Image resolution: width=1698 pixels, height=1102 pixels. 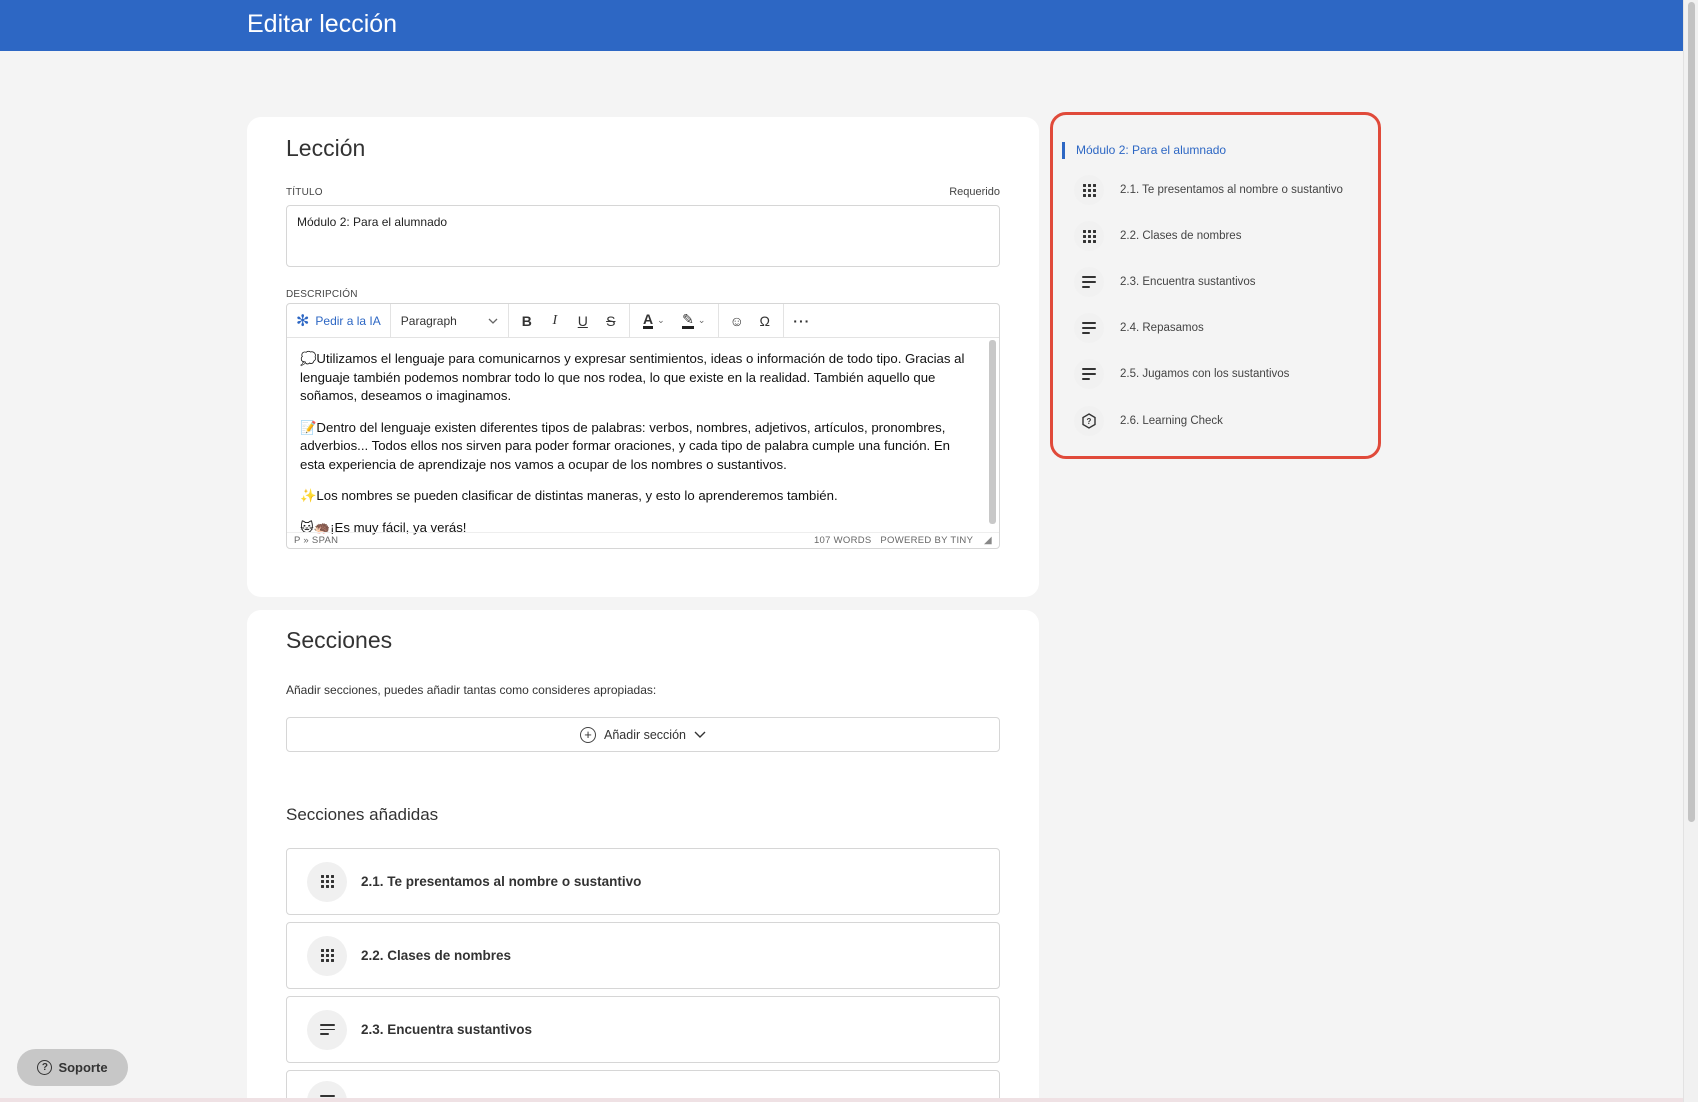 What do you see at coordinates (83, 1067) in the screenshot?
I see `support-label: Soporte` at bounding box center [83, 1067].